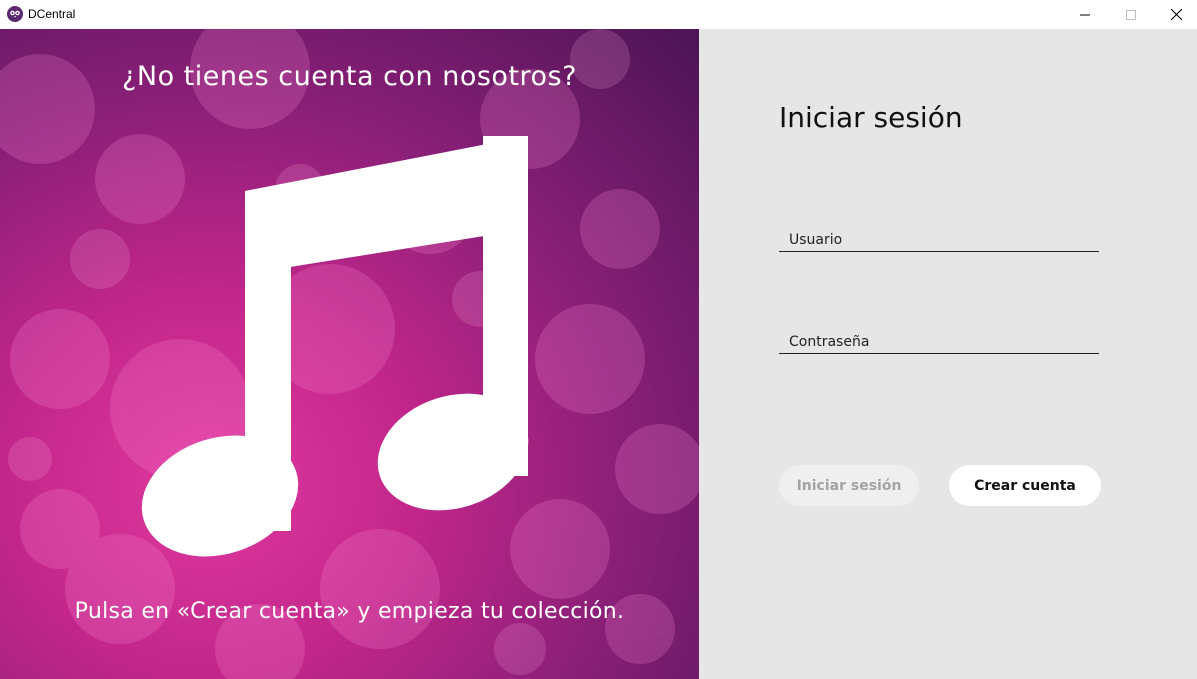 This screenshot has height=679, width=1197. Describe the element at coordinates (849, 485) in the screenshot. I see `login-button: Iniciar sesión` at that location.